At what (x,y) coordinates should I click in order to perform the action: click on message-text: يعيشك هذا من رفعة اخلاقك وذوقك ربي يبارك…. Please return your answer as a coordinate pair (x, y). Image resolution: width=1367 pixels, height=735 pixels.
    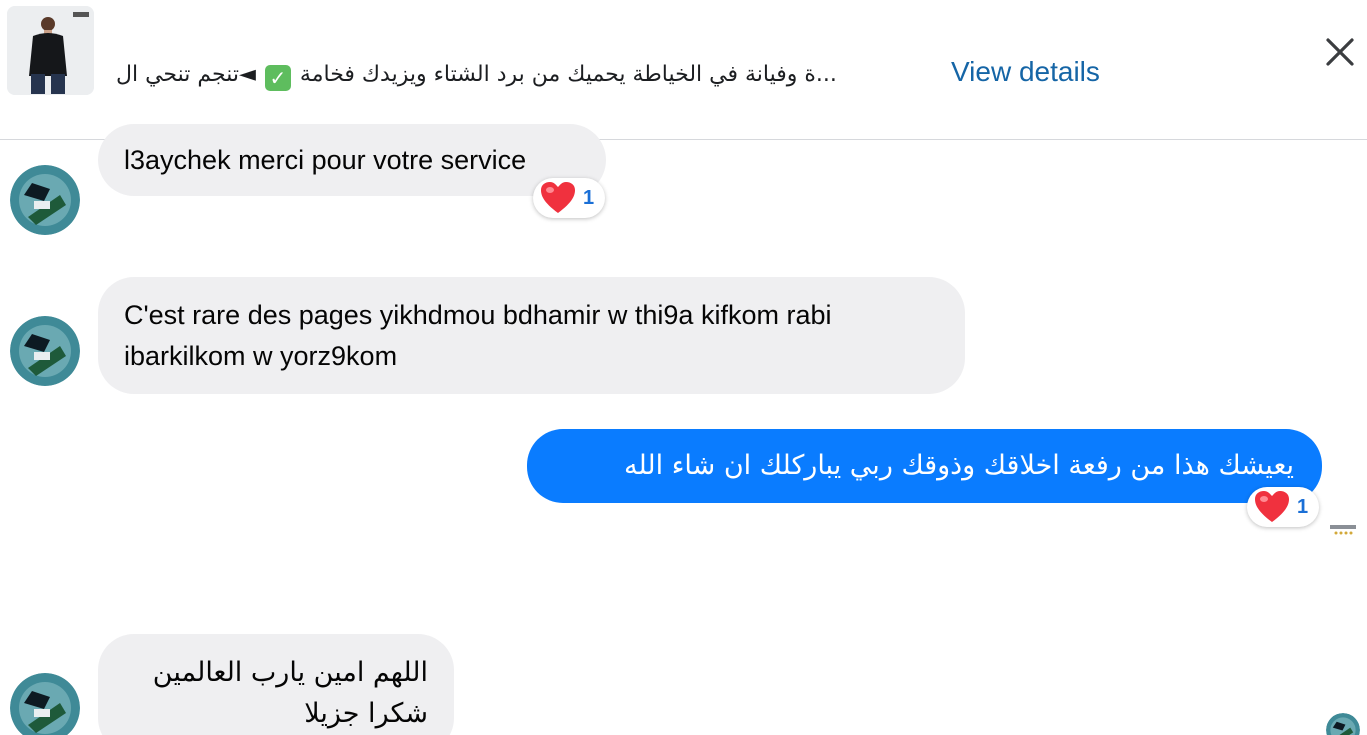
    Looking at the image, I should click on (958, 465).